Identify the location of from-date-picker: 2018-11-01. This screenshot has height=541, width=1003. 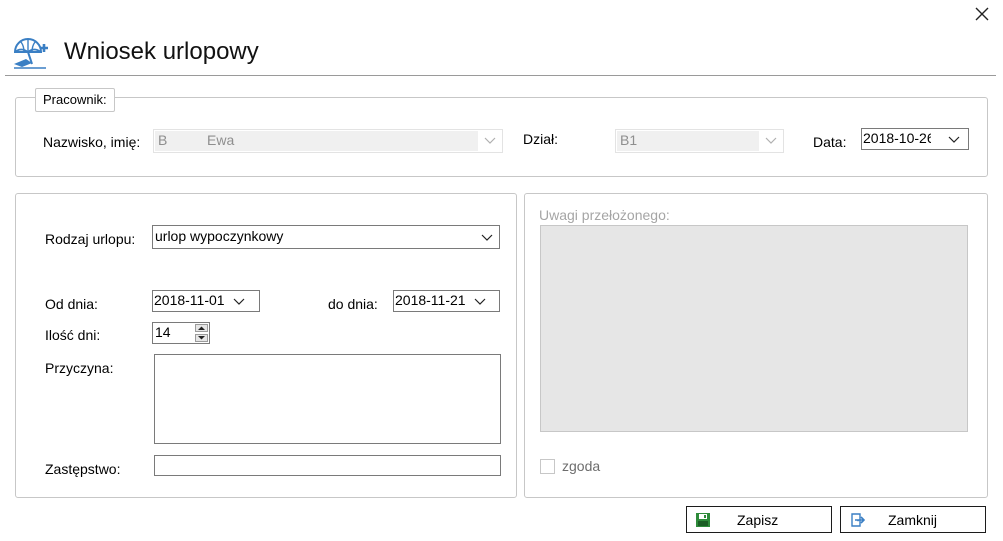
(206, 301).